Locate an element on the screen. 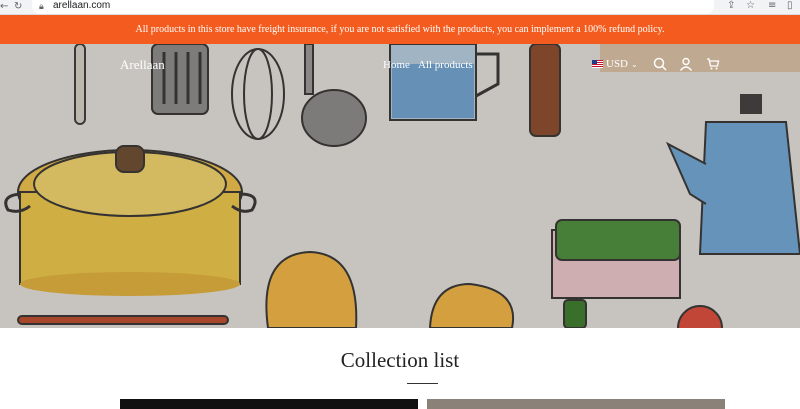 The width and height of the screenshot is (800, 409). collection-title: Collection list is located at coordinates (400, 360).